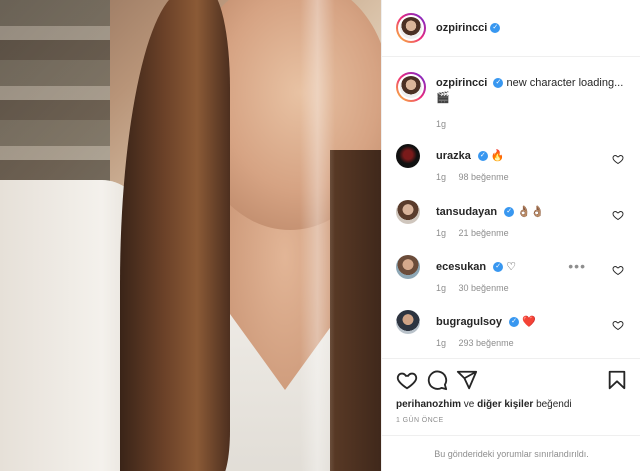 This screenshot has height=471, width=640. Describe the element at coordinates (355, 310) in the screenshot. I see `photo-hair-right` at that location.